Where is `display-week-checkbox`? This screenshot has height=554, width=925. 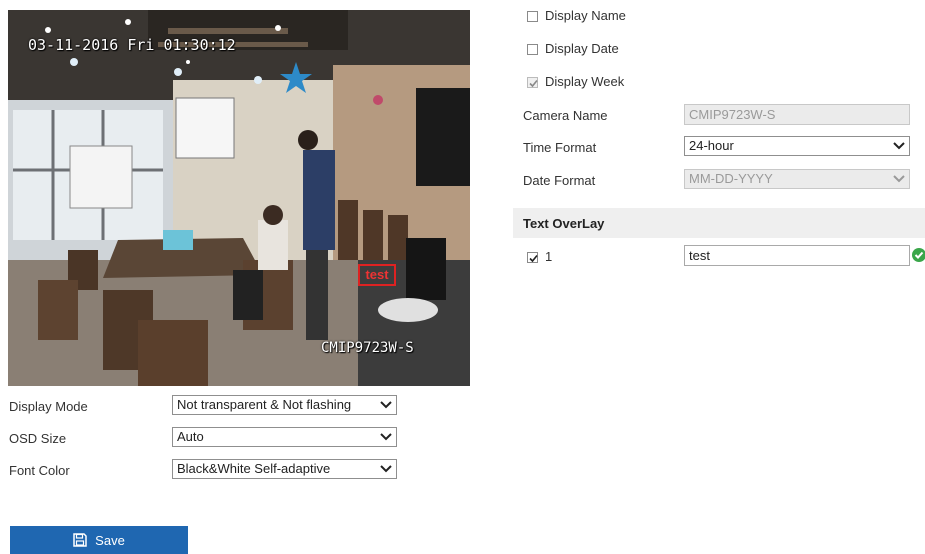 display-week-checkbox is located at coordinates (532, 82).